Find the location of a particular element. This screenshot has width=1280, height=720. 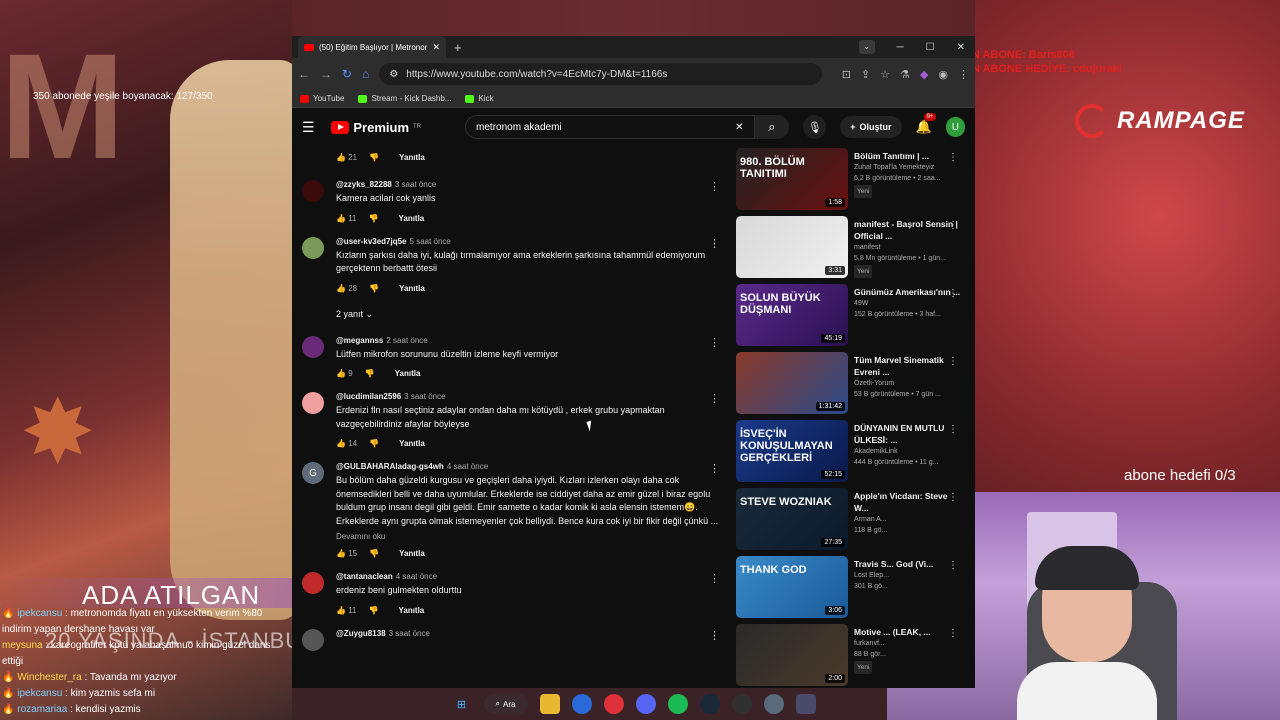

video-thumbnail: 3:31 is located at coordinates (792, 247).